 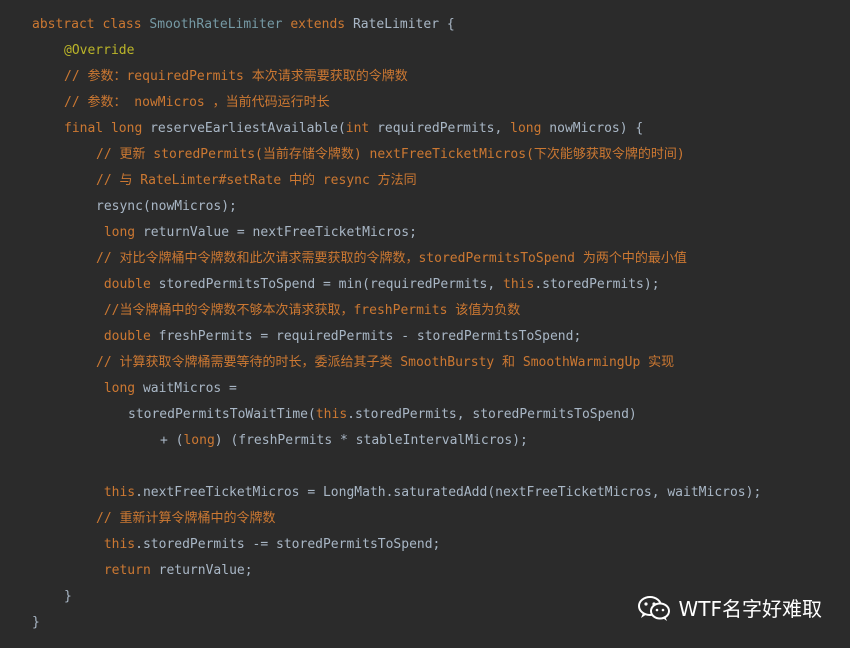 I want to click on code-line: // 参数：requiredPermits 本次请求需要获取的令牌数, so click(x=236, y=77).